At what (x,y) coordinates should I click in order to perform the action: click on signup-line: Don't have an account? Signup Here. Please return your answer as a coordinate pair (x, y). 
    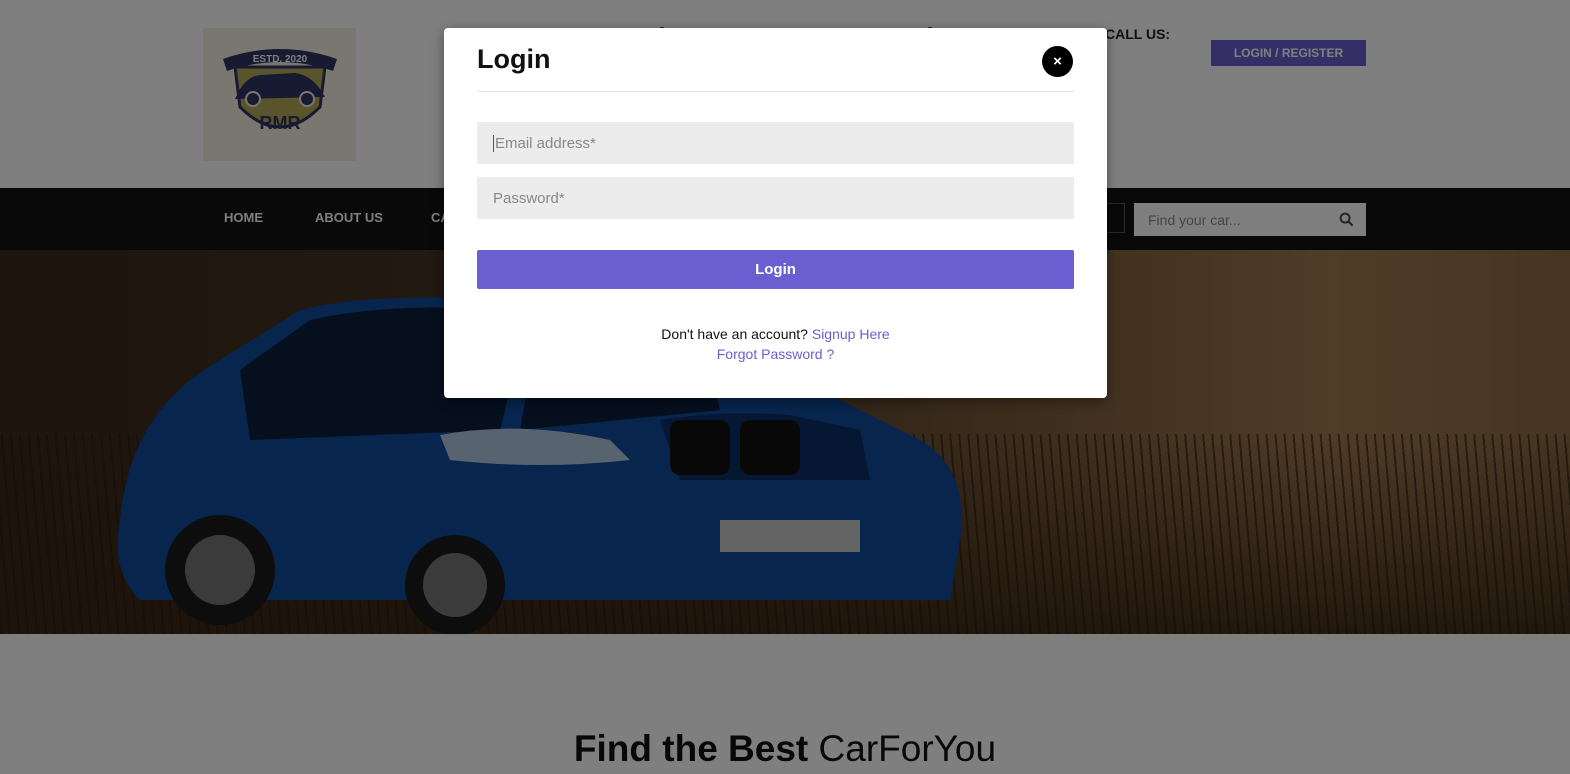
    Looking at the image, I should click on (775, 334).